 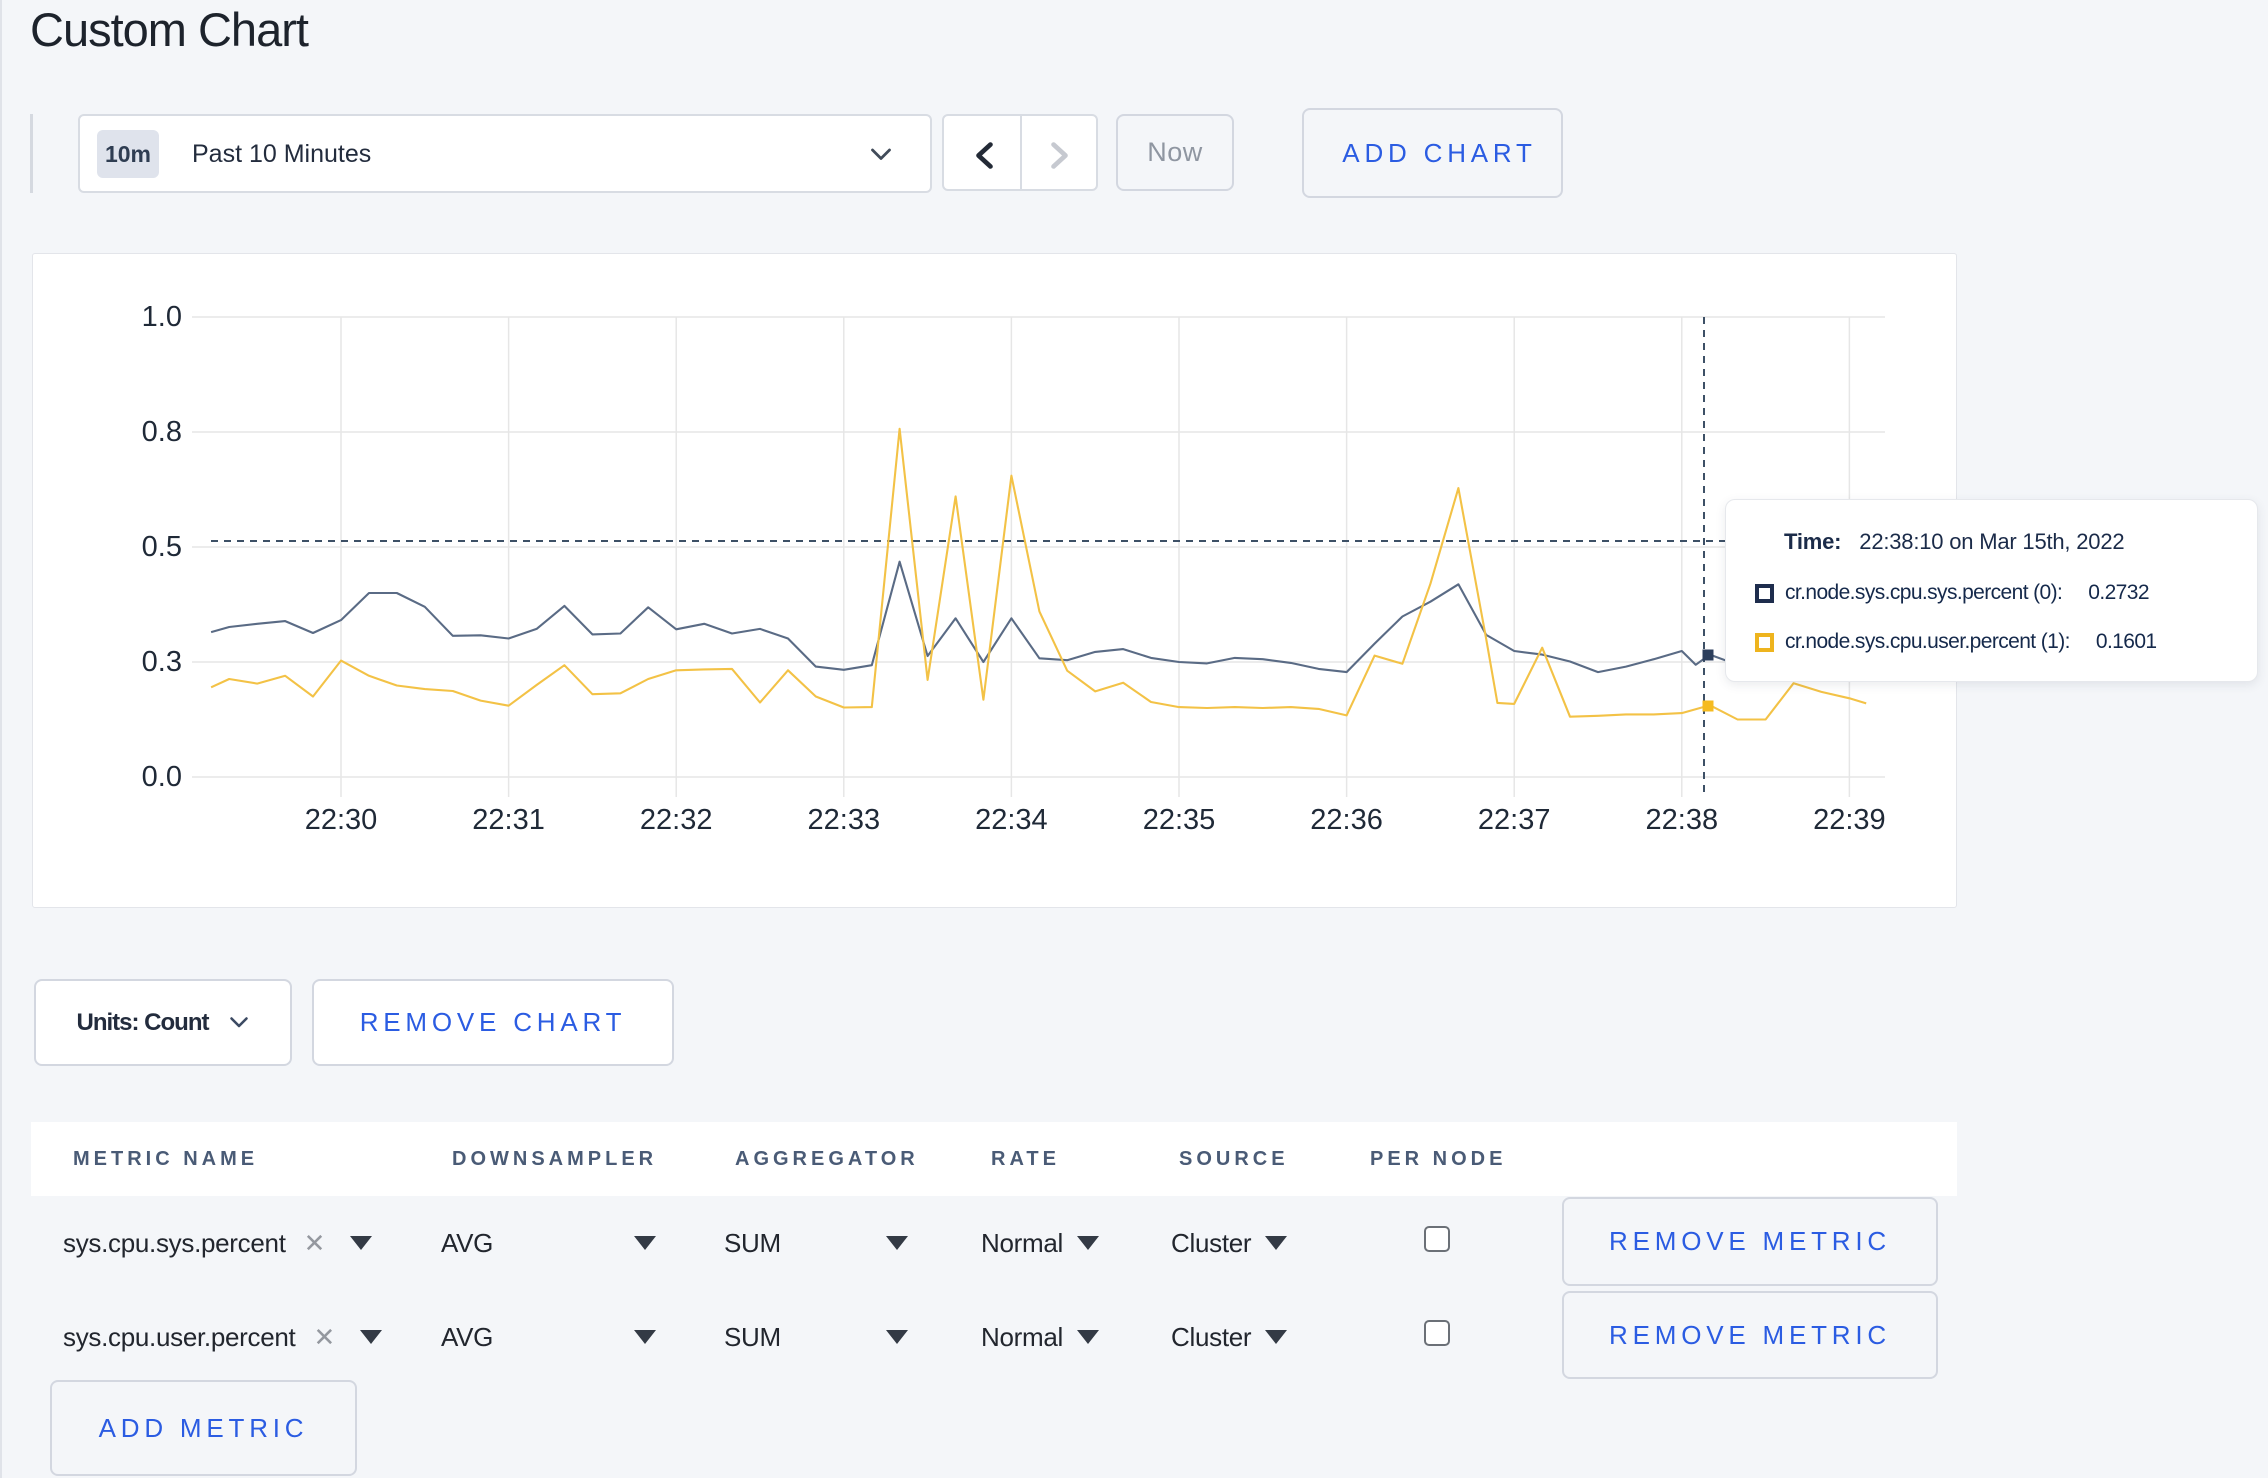 What do you see at coordinates (162, 432) in the screenshot?
I see `svg-text: 0.8` at bounding box center [162, 432].